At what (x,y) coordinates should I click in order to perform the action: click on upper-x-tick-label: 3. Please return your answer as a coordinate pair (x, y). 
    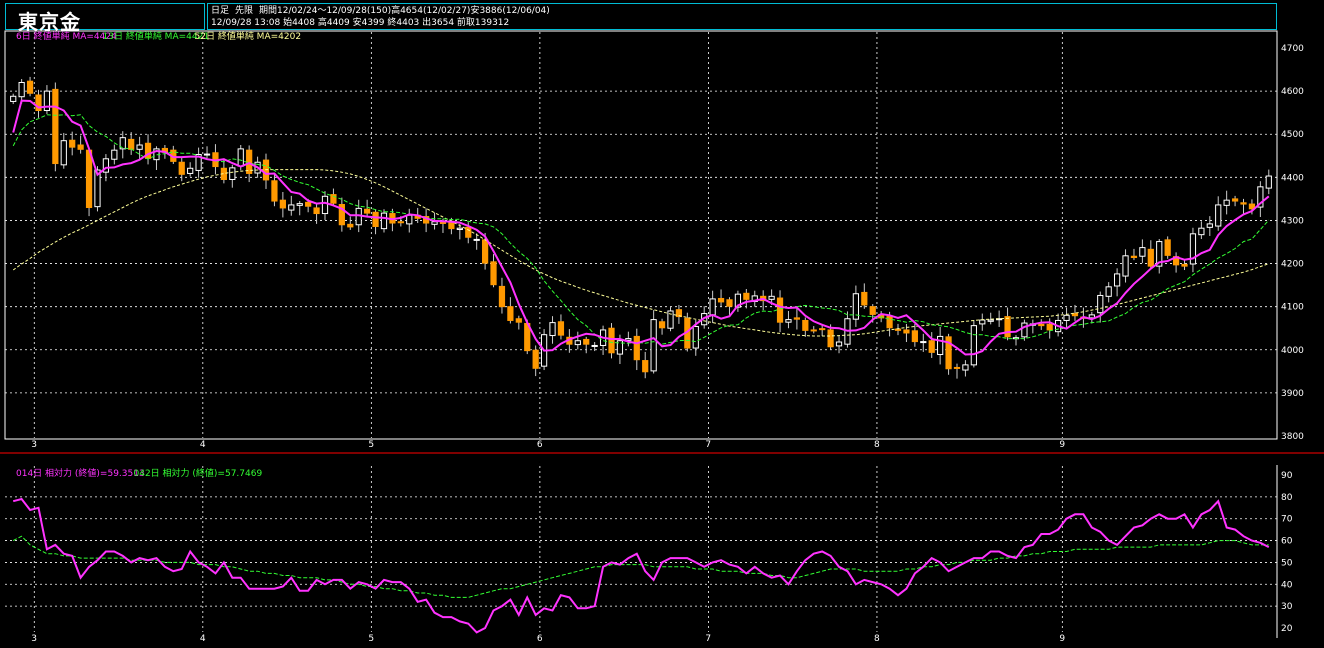
    Looking at the image, I should click on (34, 445).